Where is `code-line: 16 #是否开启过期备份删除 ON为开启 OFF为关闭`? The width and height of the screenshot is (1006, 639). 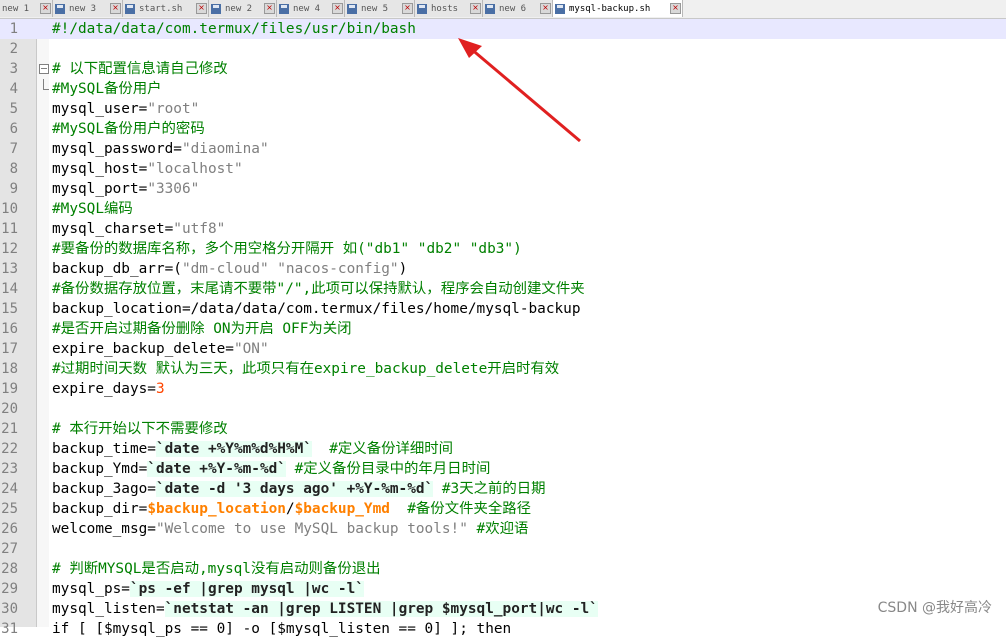 code-line: 16 #是否开启过期备份删除 ON为开启 OFF为关闭 is located at coordinates (503, 329).